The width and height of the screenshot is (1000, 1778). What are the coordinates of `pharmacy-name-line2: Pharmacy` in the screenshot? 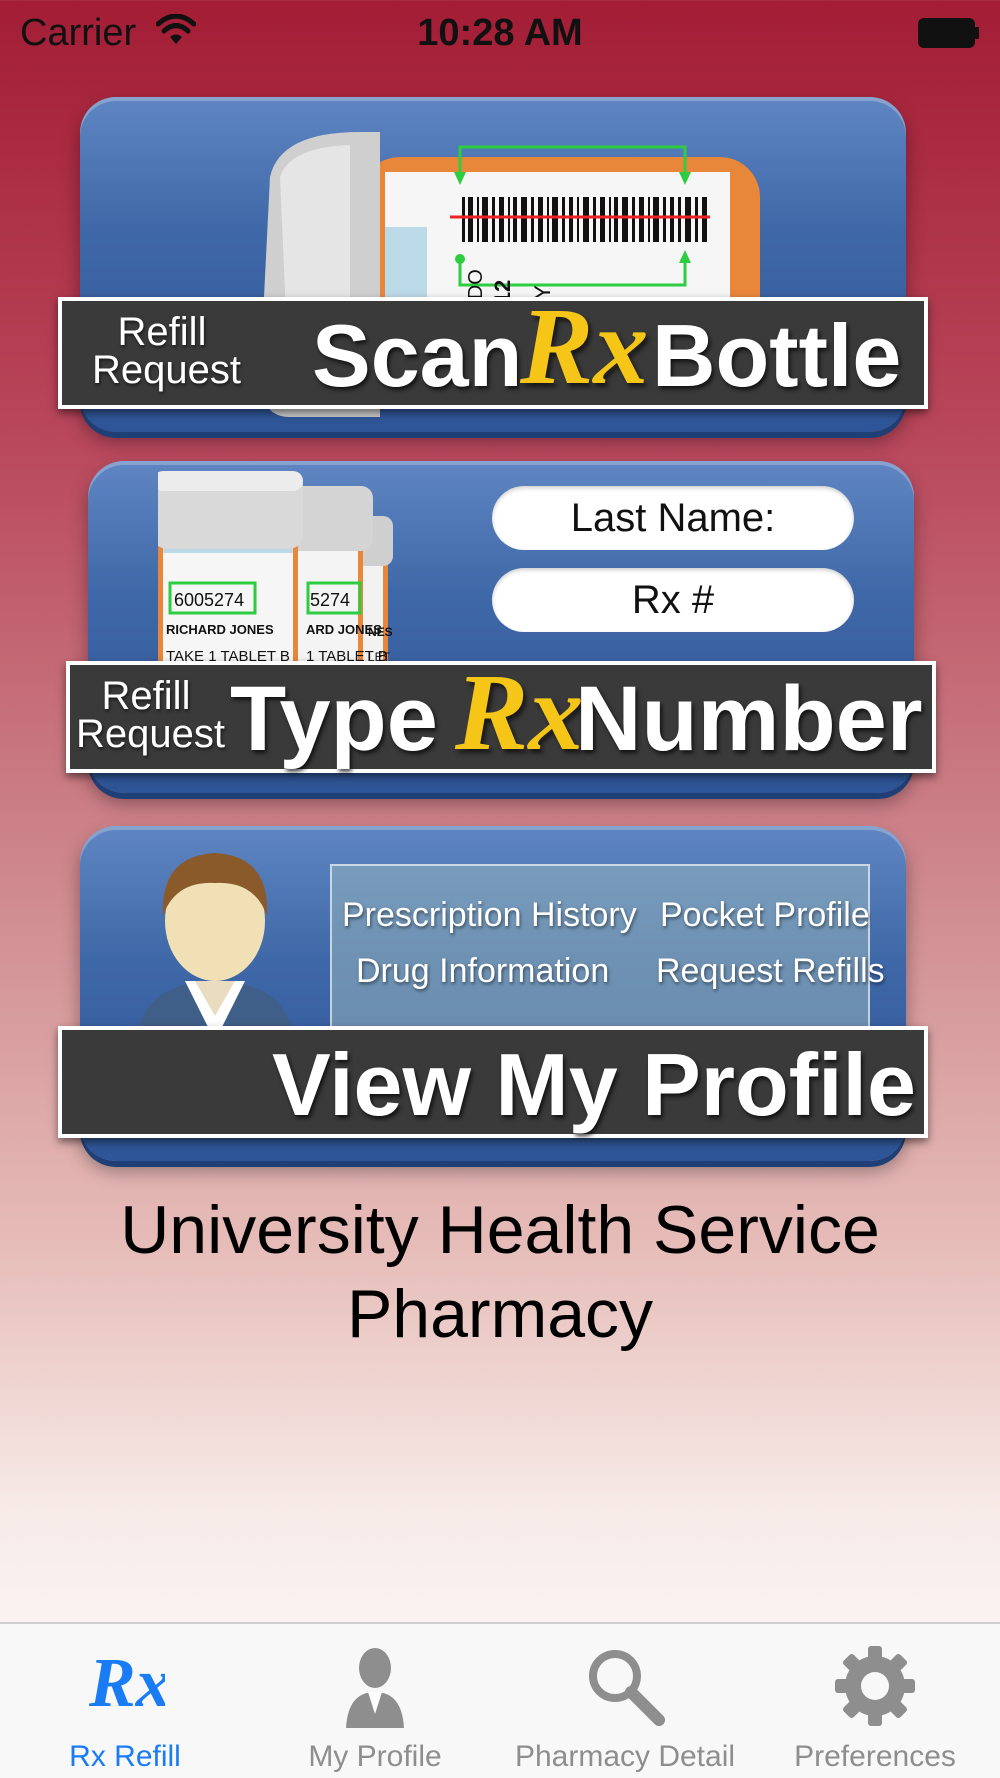 It's located at (500, 1314).